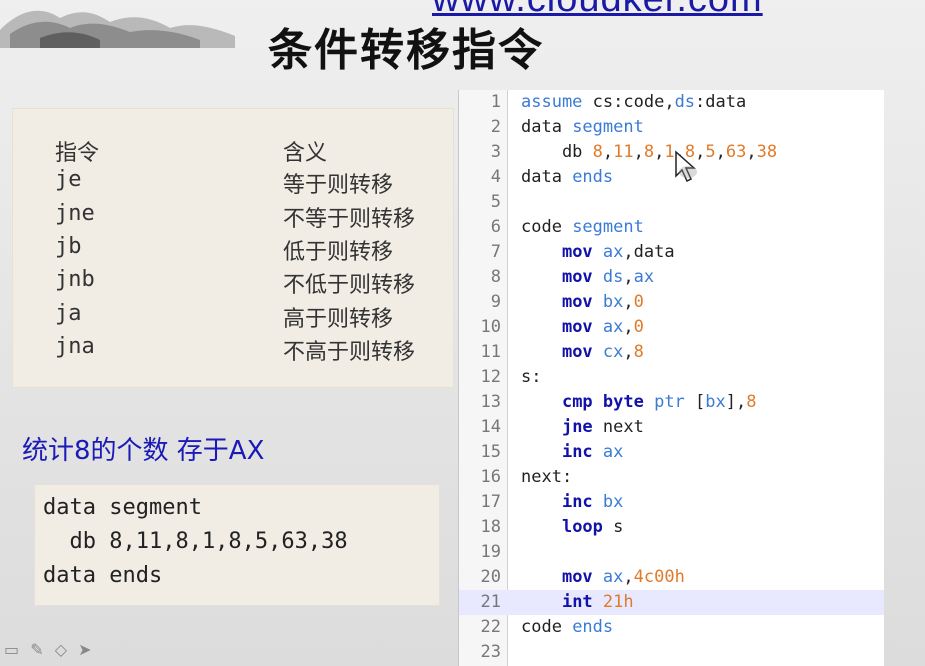 The height and width of the screenshot is (666, 925). What do you see at coordinates (11, 649) in the screenshot?
I see `slides-icon: ▭` at bounding box center [11, 649].